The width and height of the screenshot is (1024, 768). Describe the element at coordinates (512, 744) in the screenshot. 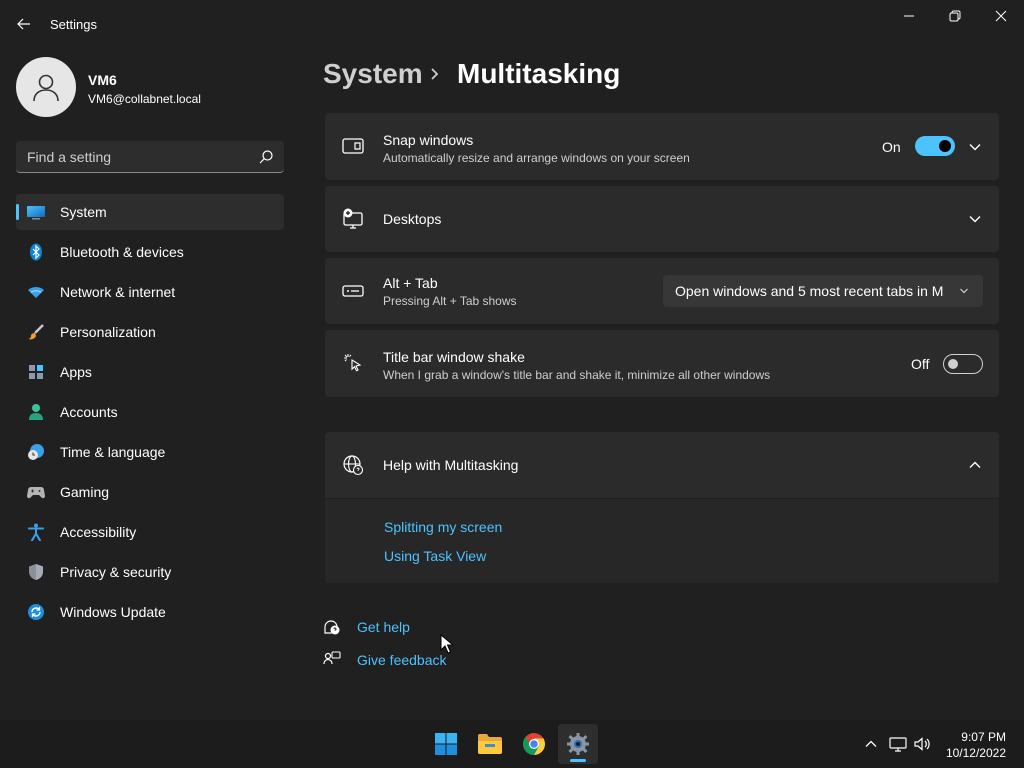

I see `taskbar` at that location.